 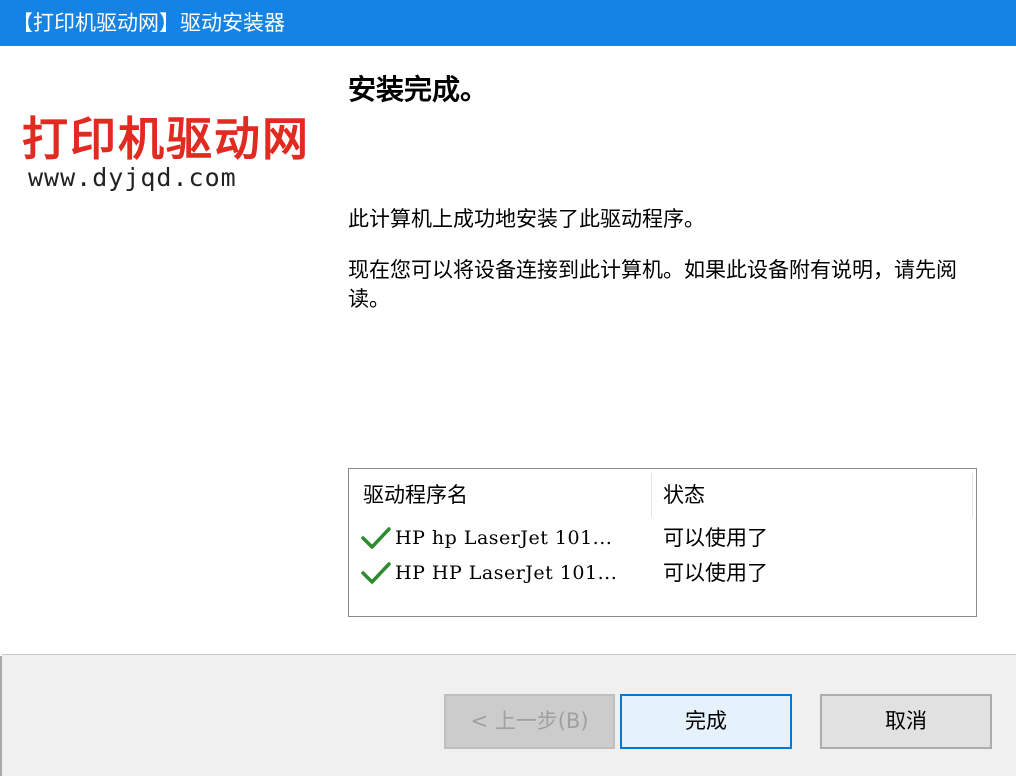 I want to click on list-item: HP hp LaserJet 101... 可以使用了, so click(x=662, y=538).